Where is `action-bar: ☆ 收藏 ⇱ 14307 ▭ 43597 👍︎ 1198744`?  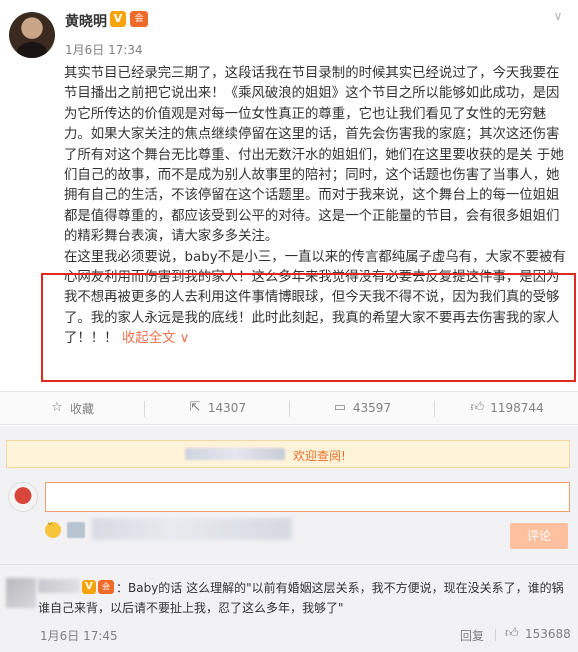 action-bar: ☆ 收藏 ⇱ 14307 ▭ 43597 👍︎ 1198744 is located at coordinates (289, 408).